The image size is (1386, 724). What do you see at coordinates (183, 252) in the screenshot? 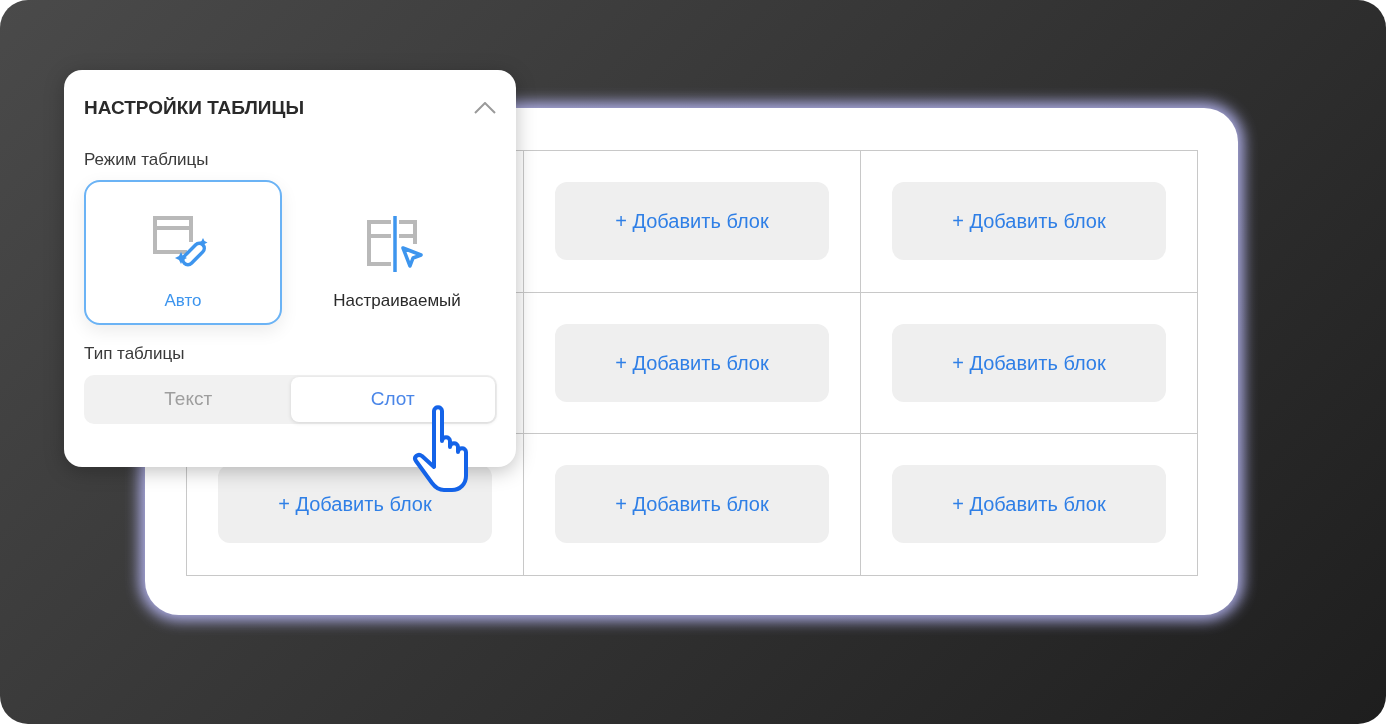
I see `mode-card: Авто` at bounding box center [183, 252].